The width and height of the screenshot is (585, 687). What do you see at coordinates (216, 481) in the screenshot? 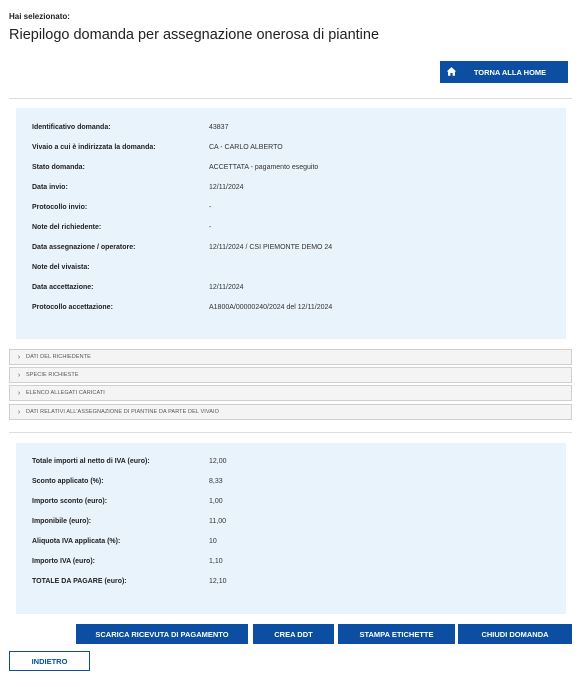
I see `total-value: 8,33` at bounding box center [216, 481].